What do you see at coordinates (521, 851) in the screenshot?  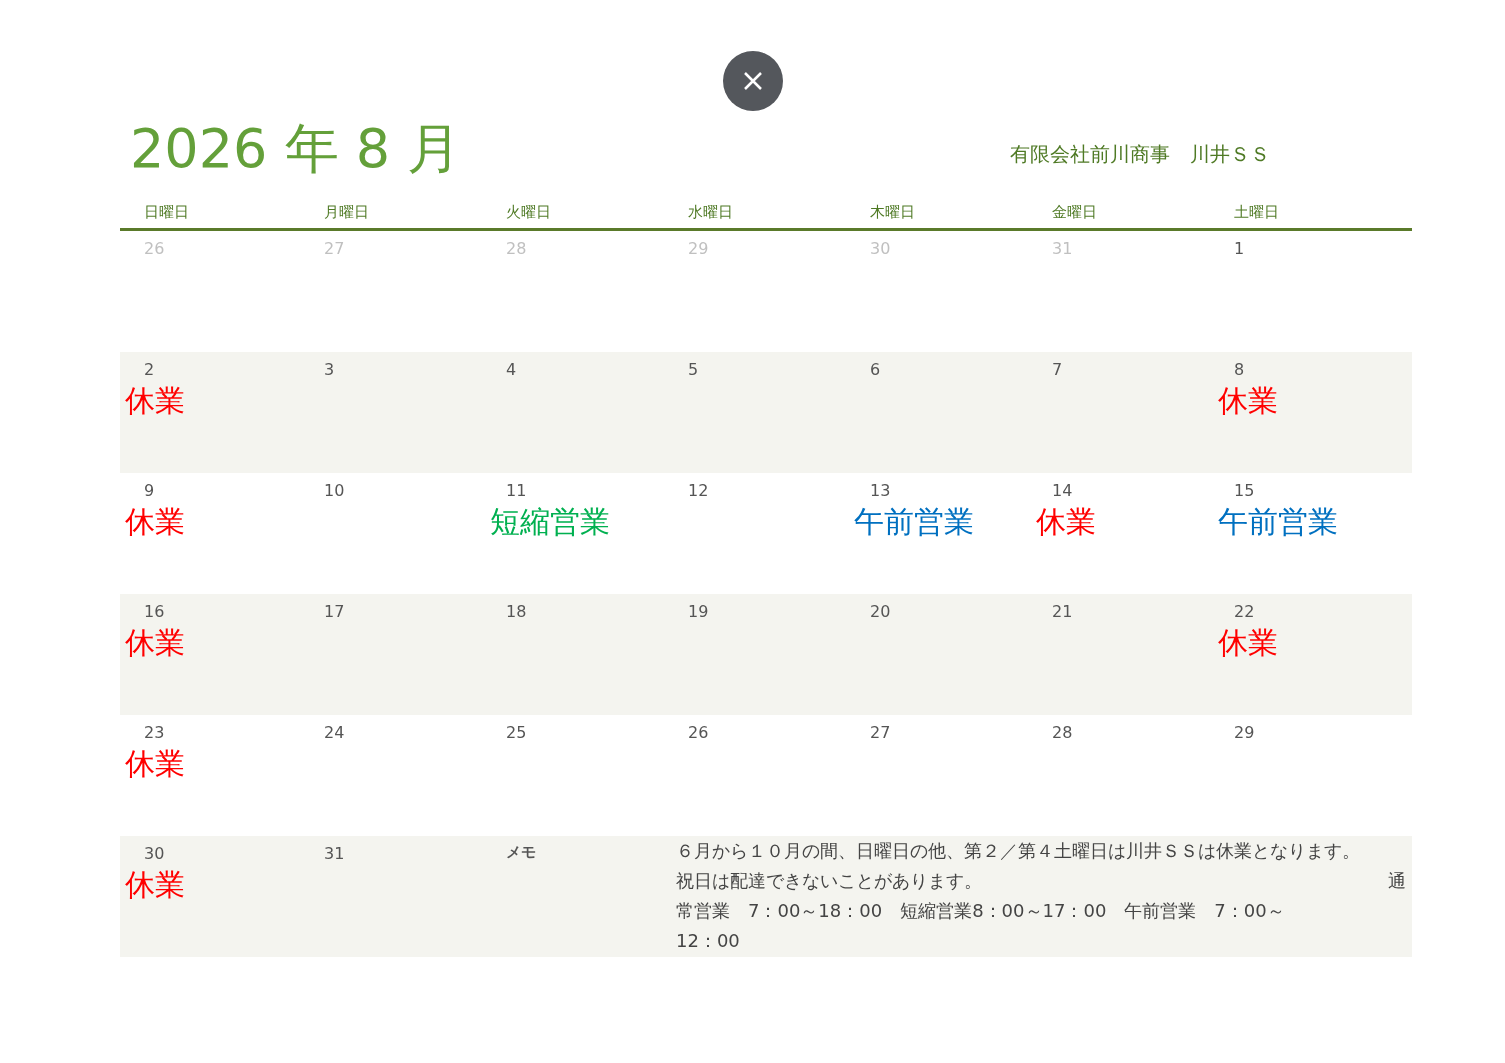 I see `memo-label: メモ` at bounding box center [521, 851].